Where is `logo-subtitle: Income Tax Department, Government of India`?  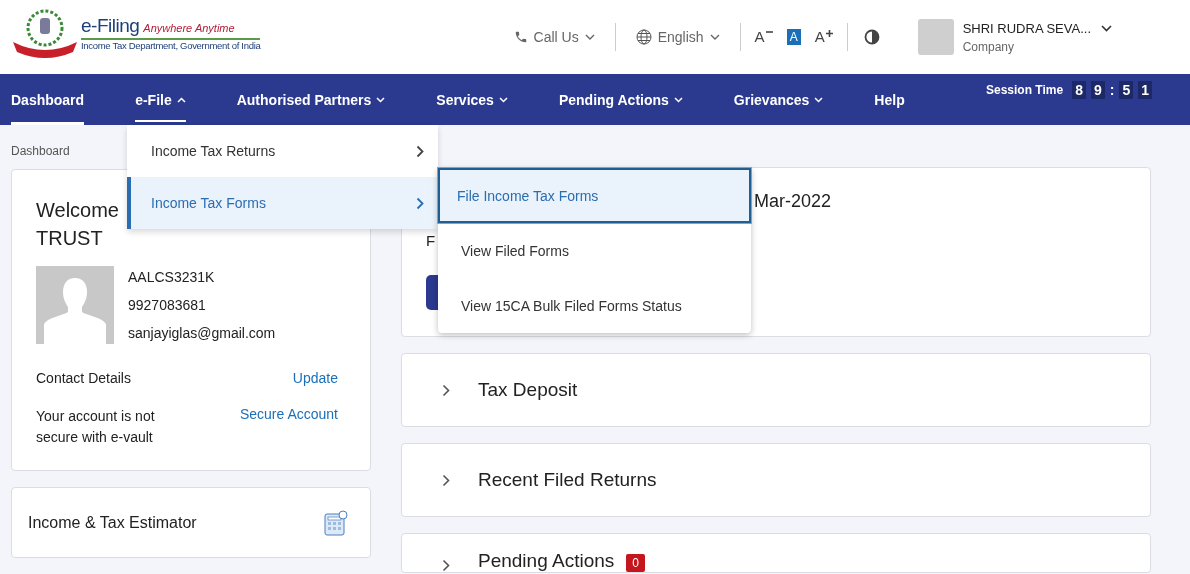 logo-subtitle: Income Tax Department, Government of India is located at coordinates (171, 45).